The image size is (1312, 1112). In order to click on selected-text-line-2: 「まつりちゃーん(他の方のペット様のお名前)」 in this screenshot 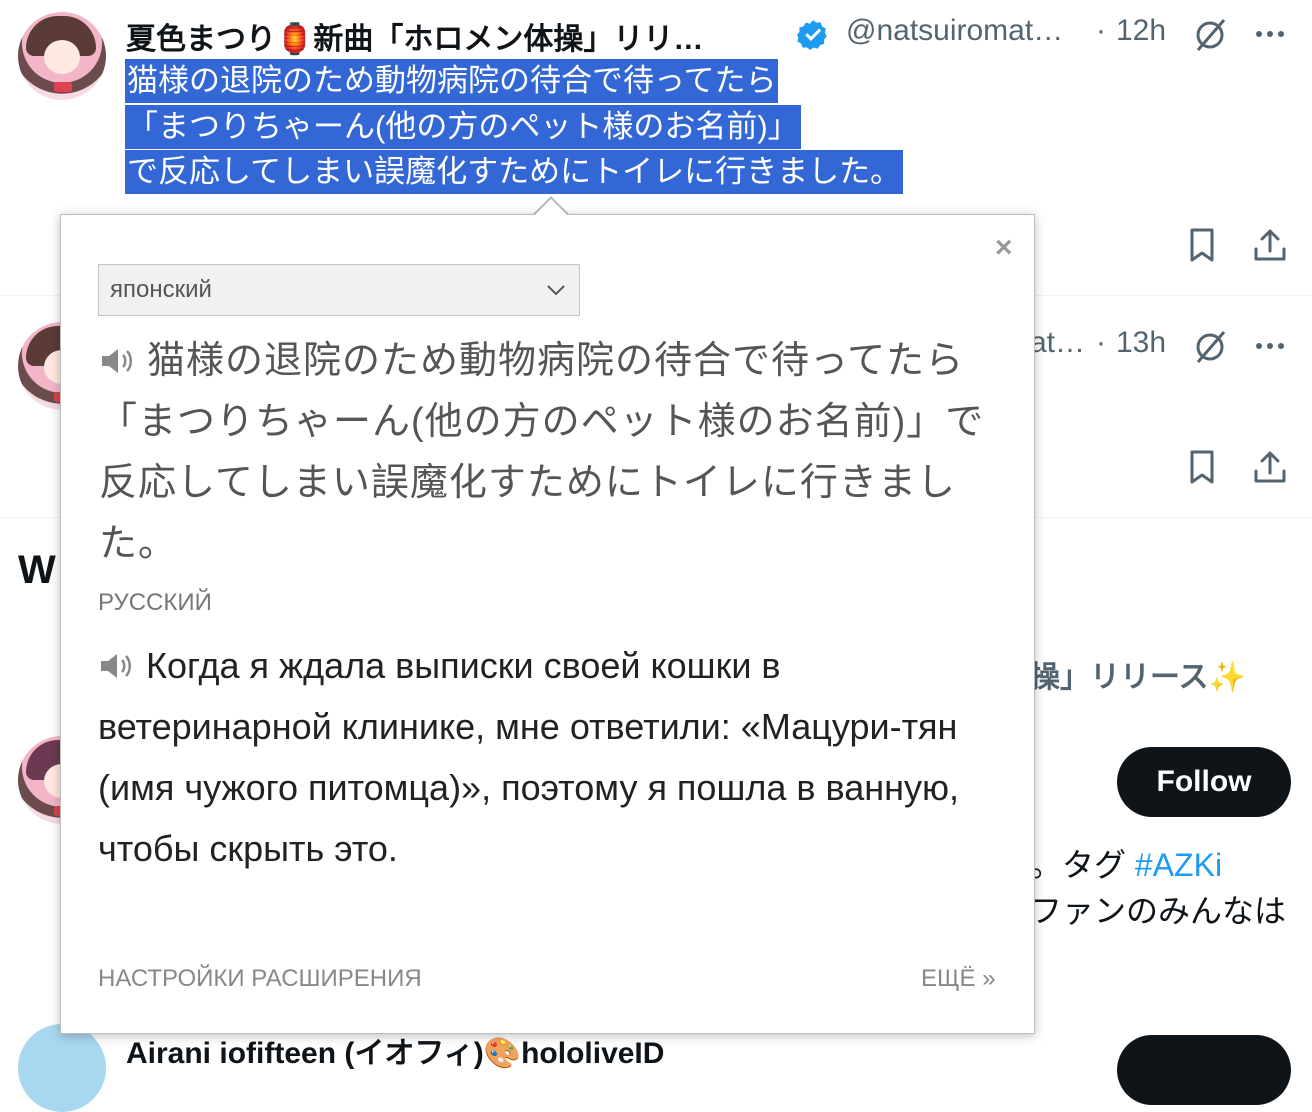, I will do `click(463, 127)`.